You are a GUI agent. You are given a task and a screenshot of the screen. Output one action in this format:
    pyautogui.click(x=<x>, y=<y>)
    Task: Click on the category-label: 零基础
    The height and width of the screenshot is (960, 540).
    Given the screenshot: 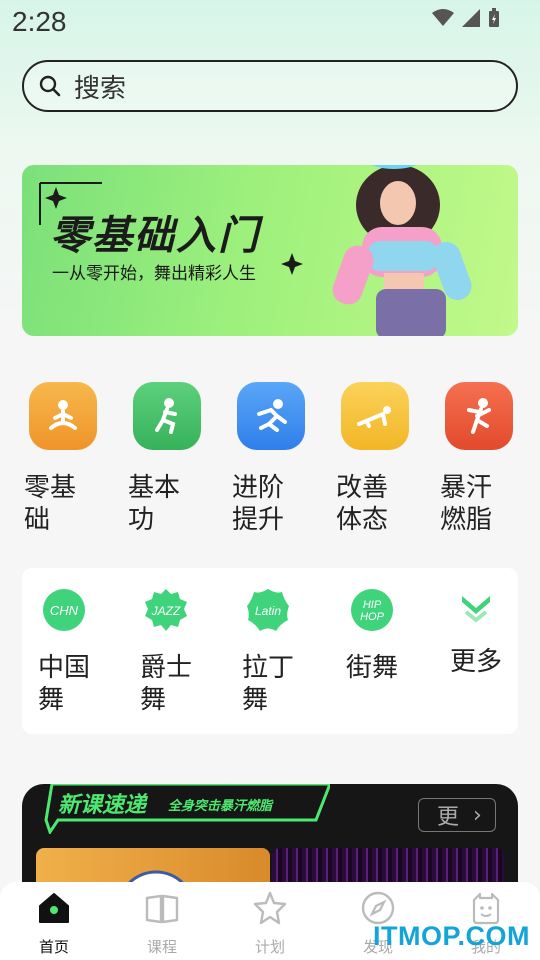 What is the action you would take?
    pyautogui.click(x=50, y=504)
    